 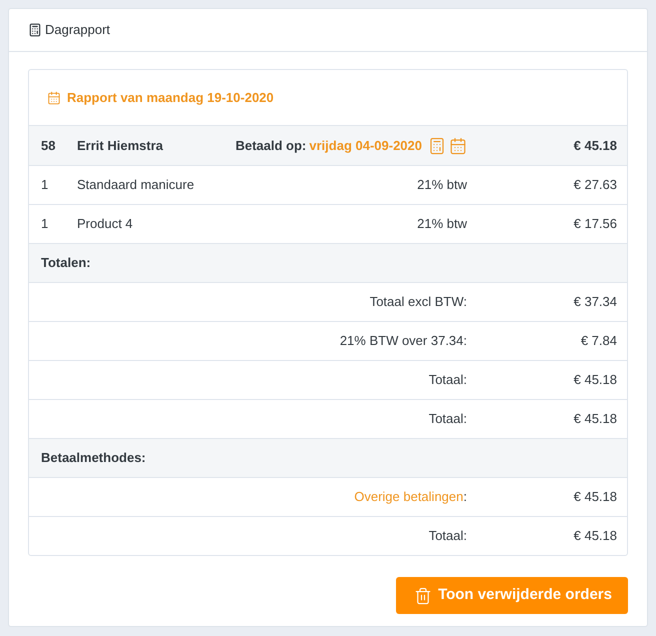 I want to click on report-heading: Rapport van maandag 19-10-2020, so click(x=170, y=97).